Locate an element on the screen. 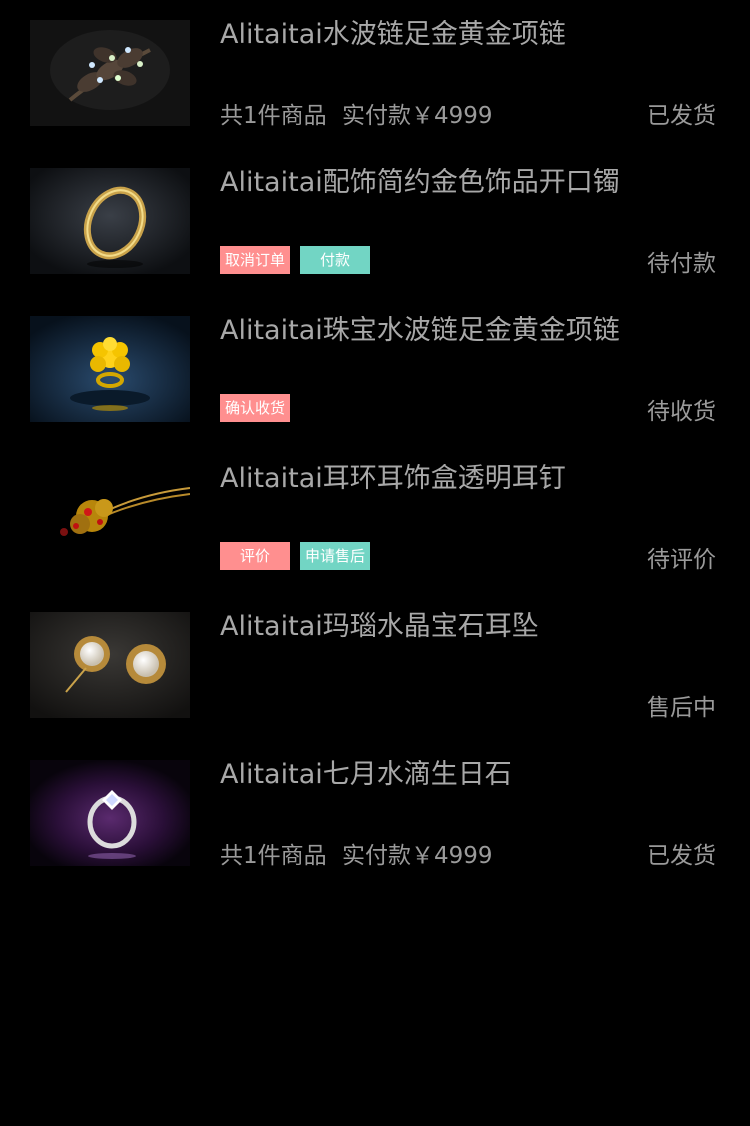 The image size is (750, 1126). gold-flower-ring-icon is located at coordinates (110, 369).